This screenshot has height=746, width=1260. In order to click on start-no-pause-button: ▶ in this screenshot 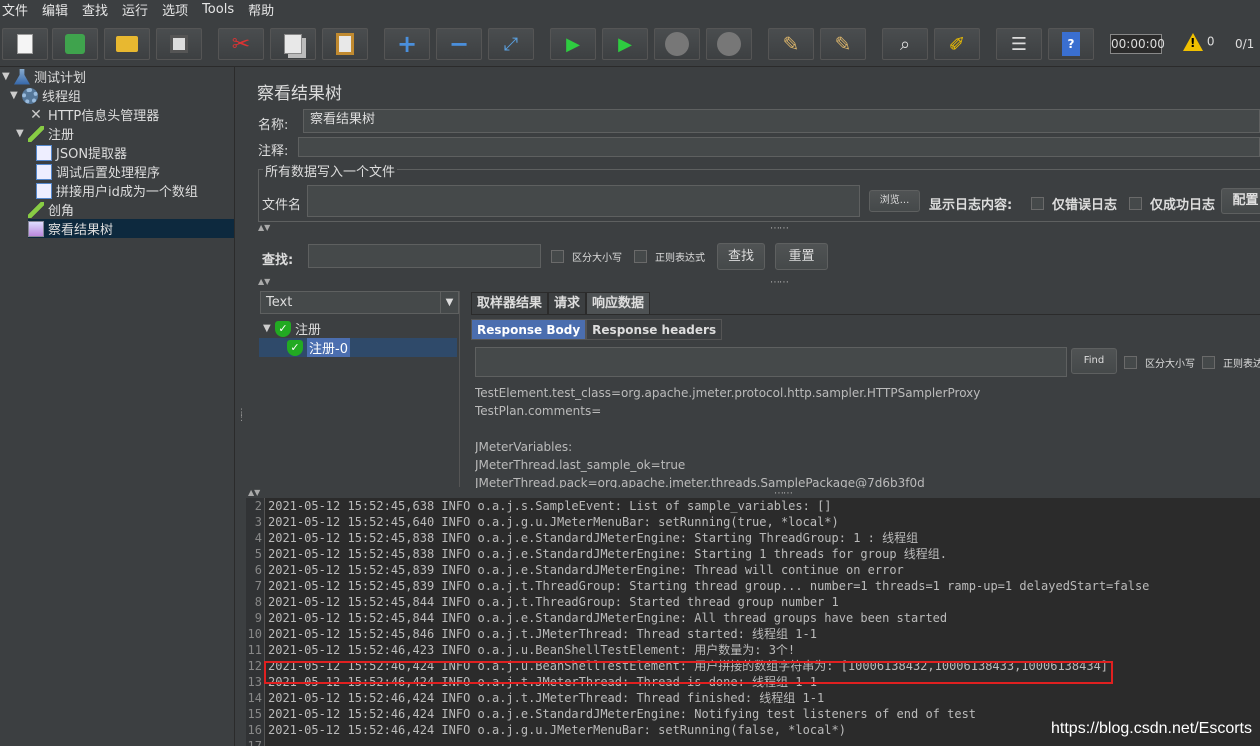, I will do `click(625, 44)`.